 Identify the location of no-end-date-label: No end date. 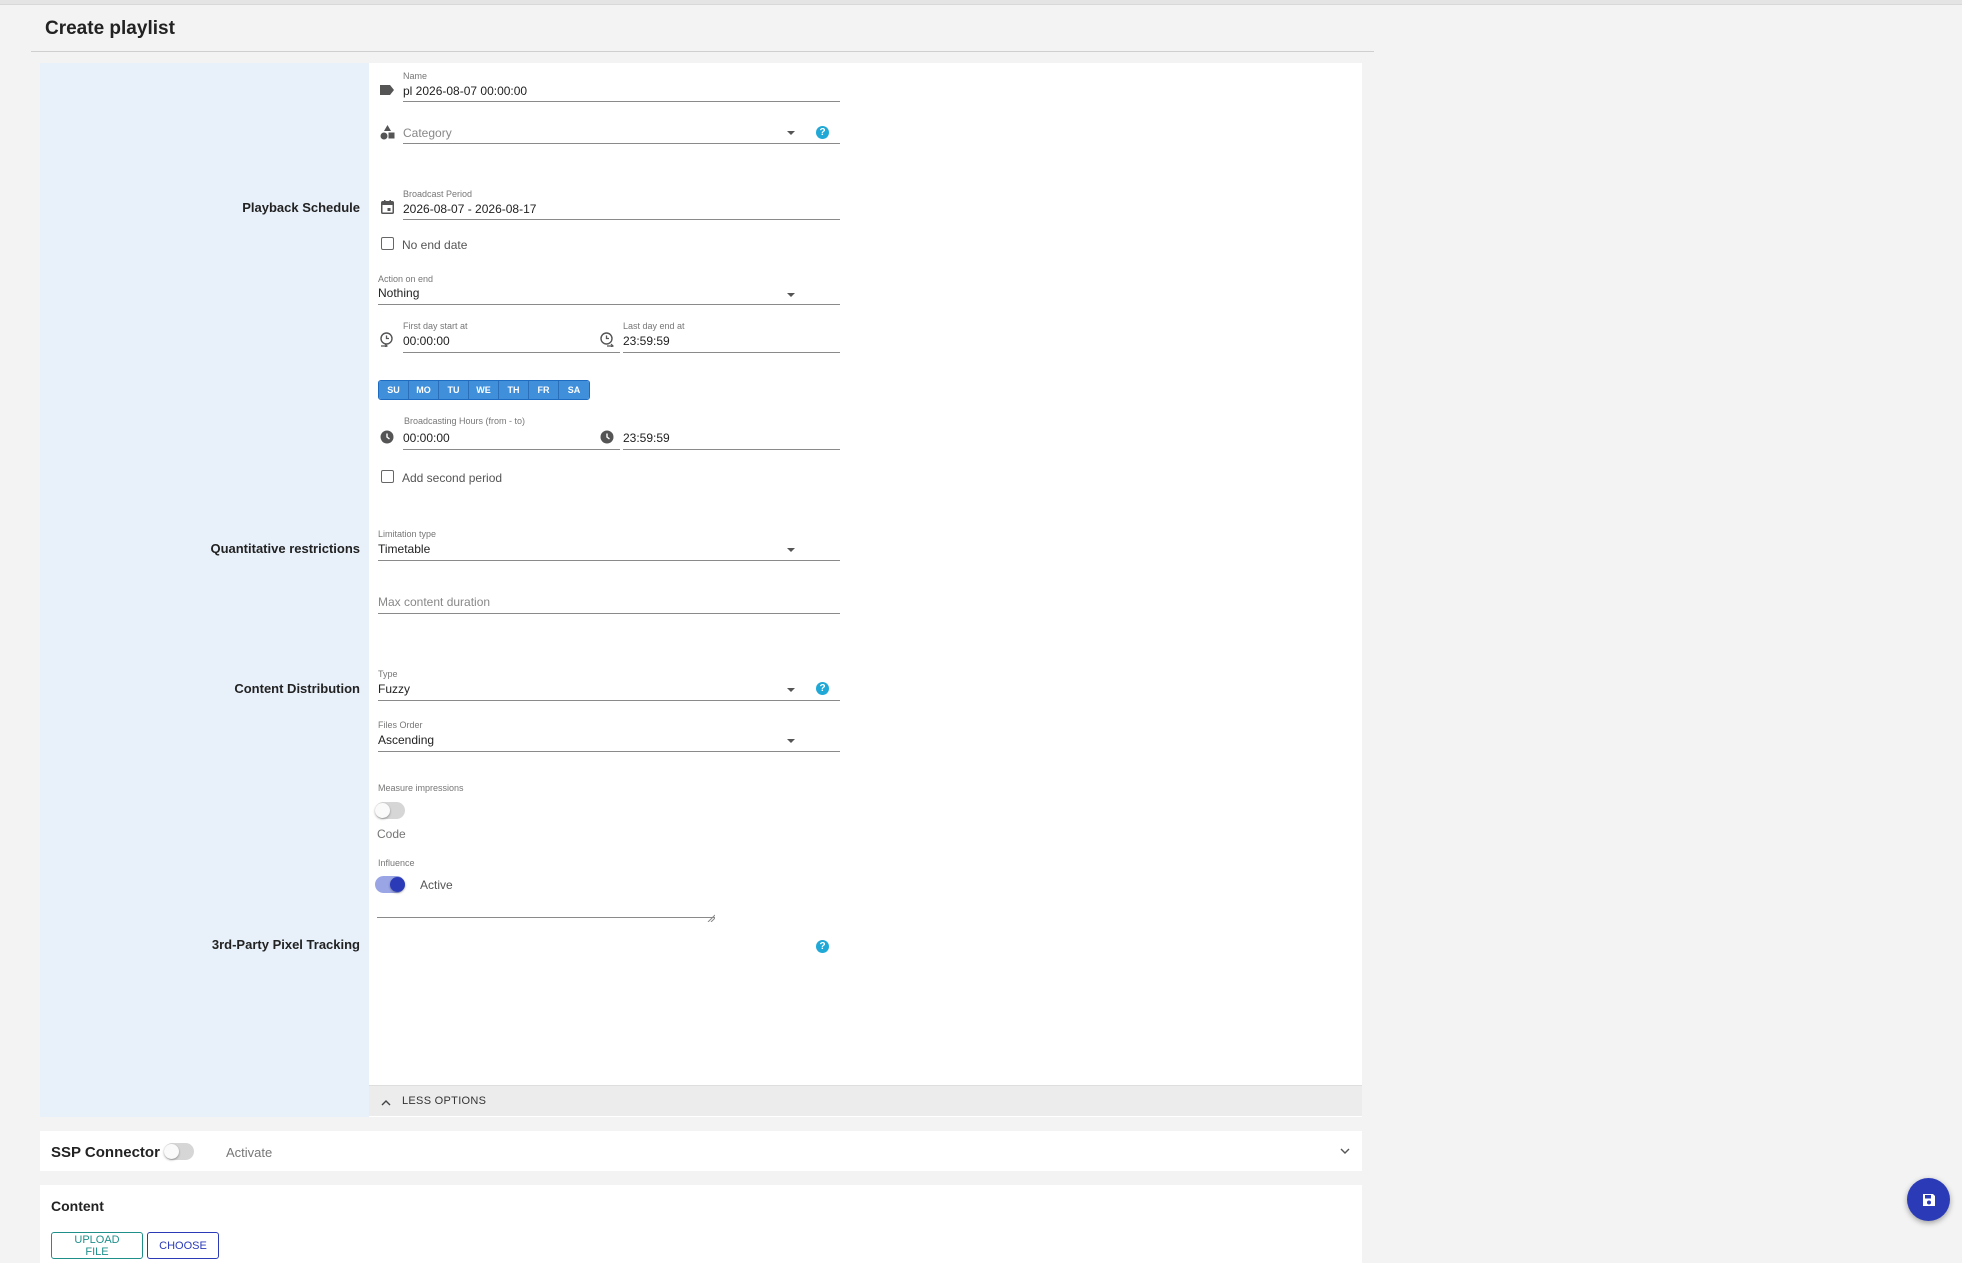
(435, 245).